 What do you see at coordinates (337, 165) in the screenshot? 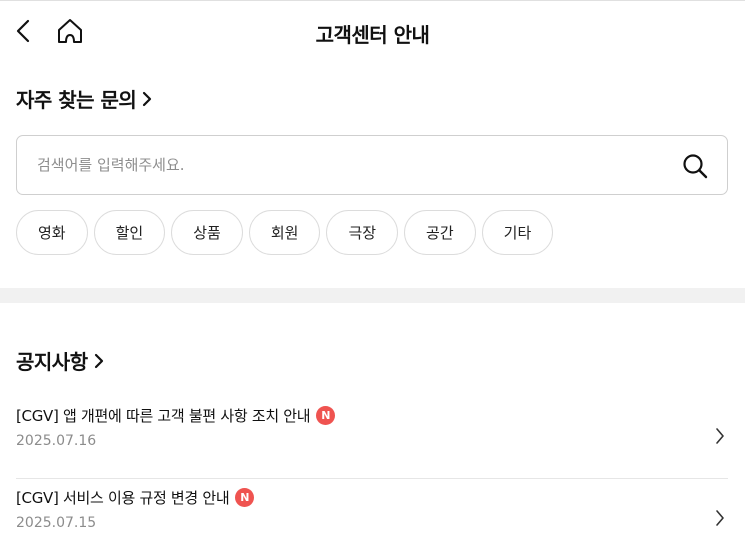
I see `search-input` at bounding box center [337, 165].